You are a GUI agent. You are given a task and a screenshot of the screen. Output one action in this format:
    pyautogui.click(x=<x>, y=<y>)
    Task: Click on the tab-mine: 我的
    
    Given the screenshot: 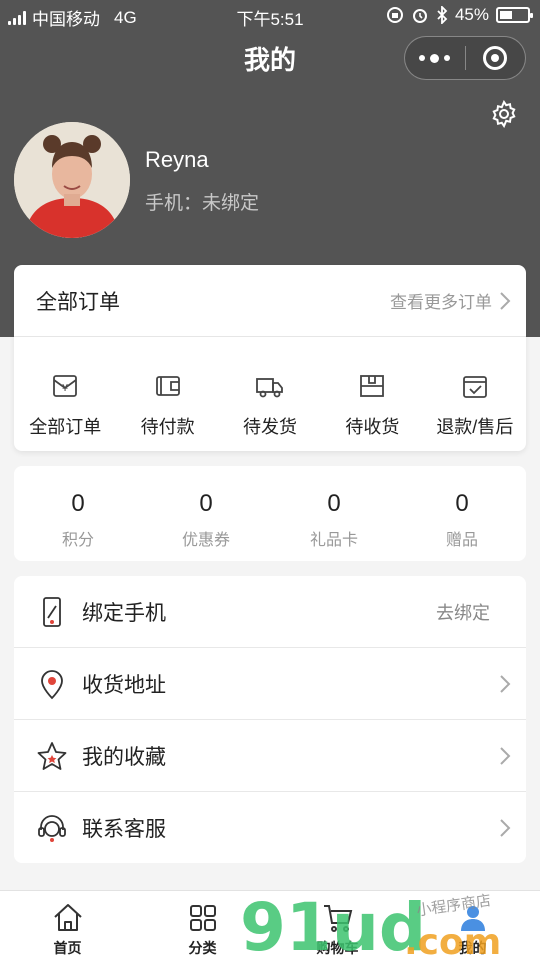 What is the action you would take?
    pyautogui.click(x=472, y=925)
    